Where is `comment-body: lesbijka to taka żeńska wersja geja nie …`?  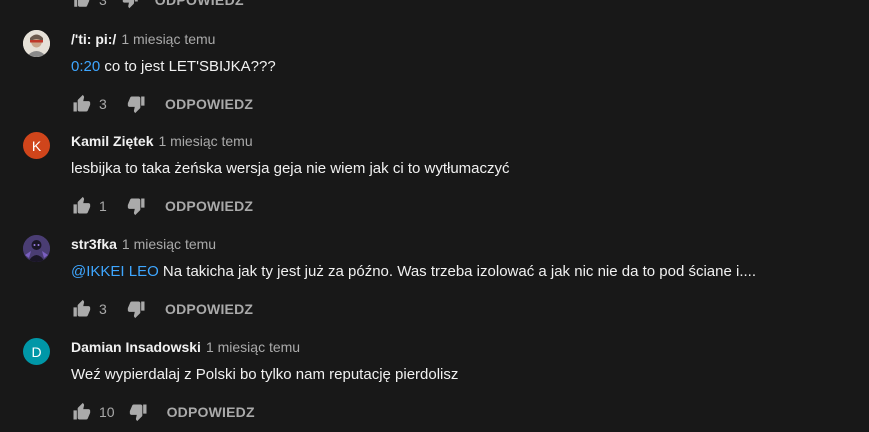 comment-body: lesbijka to taka żeńska wersja geja nie … is located at coordinates (290, 168).